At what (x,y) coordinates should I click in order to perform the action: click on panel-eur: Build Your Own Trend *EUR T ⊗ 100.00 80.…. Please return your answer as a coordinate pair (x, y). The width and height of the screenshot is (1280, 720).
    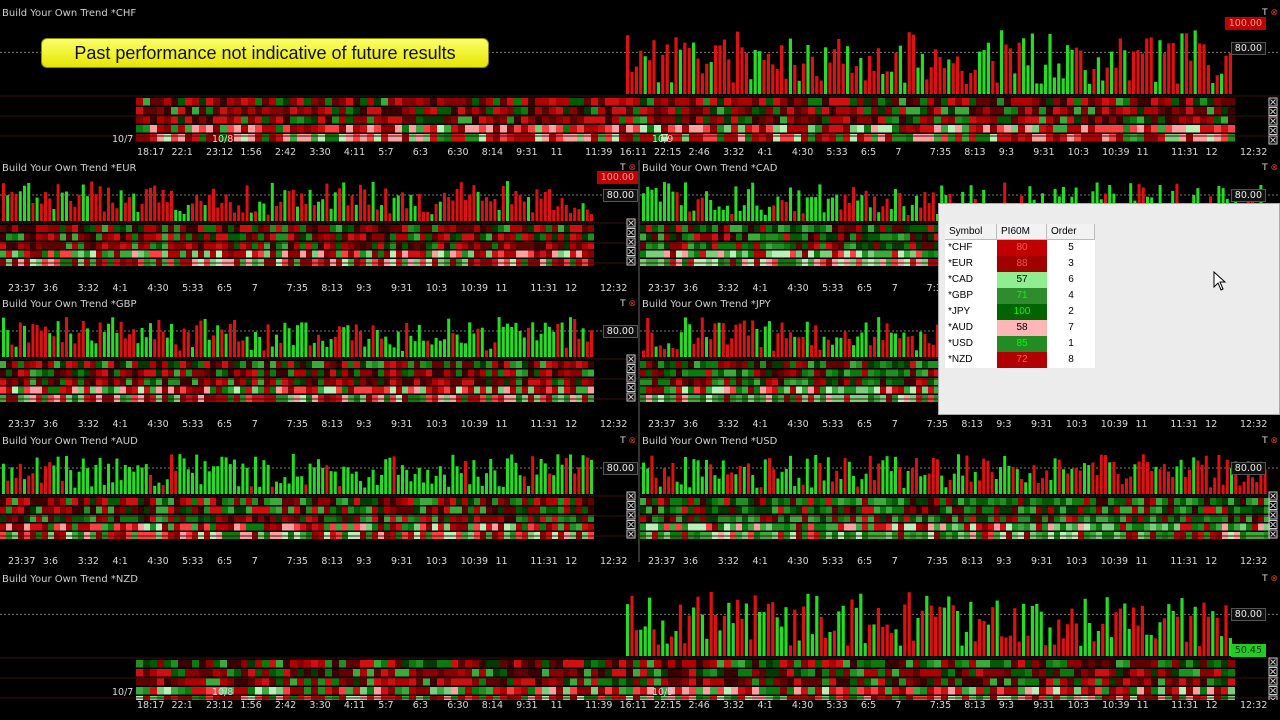
    Looking at the image, I should click on (319, 224).